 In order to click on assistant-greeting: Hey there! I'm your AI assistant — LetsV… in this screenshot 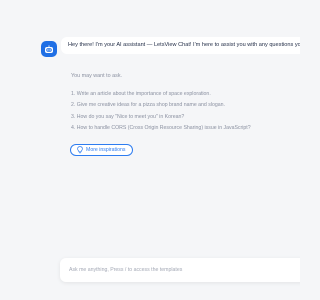, I will do `click(180, 45)`.